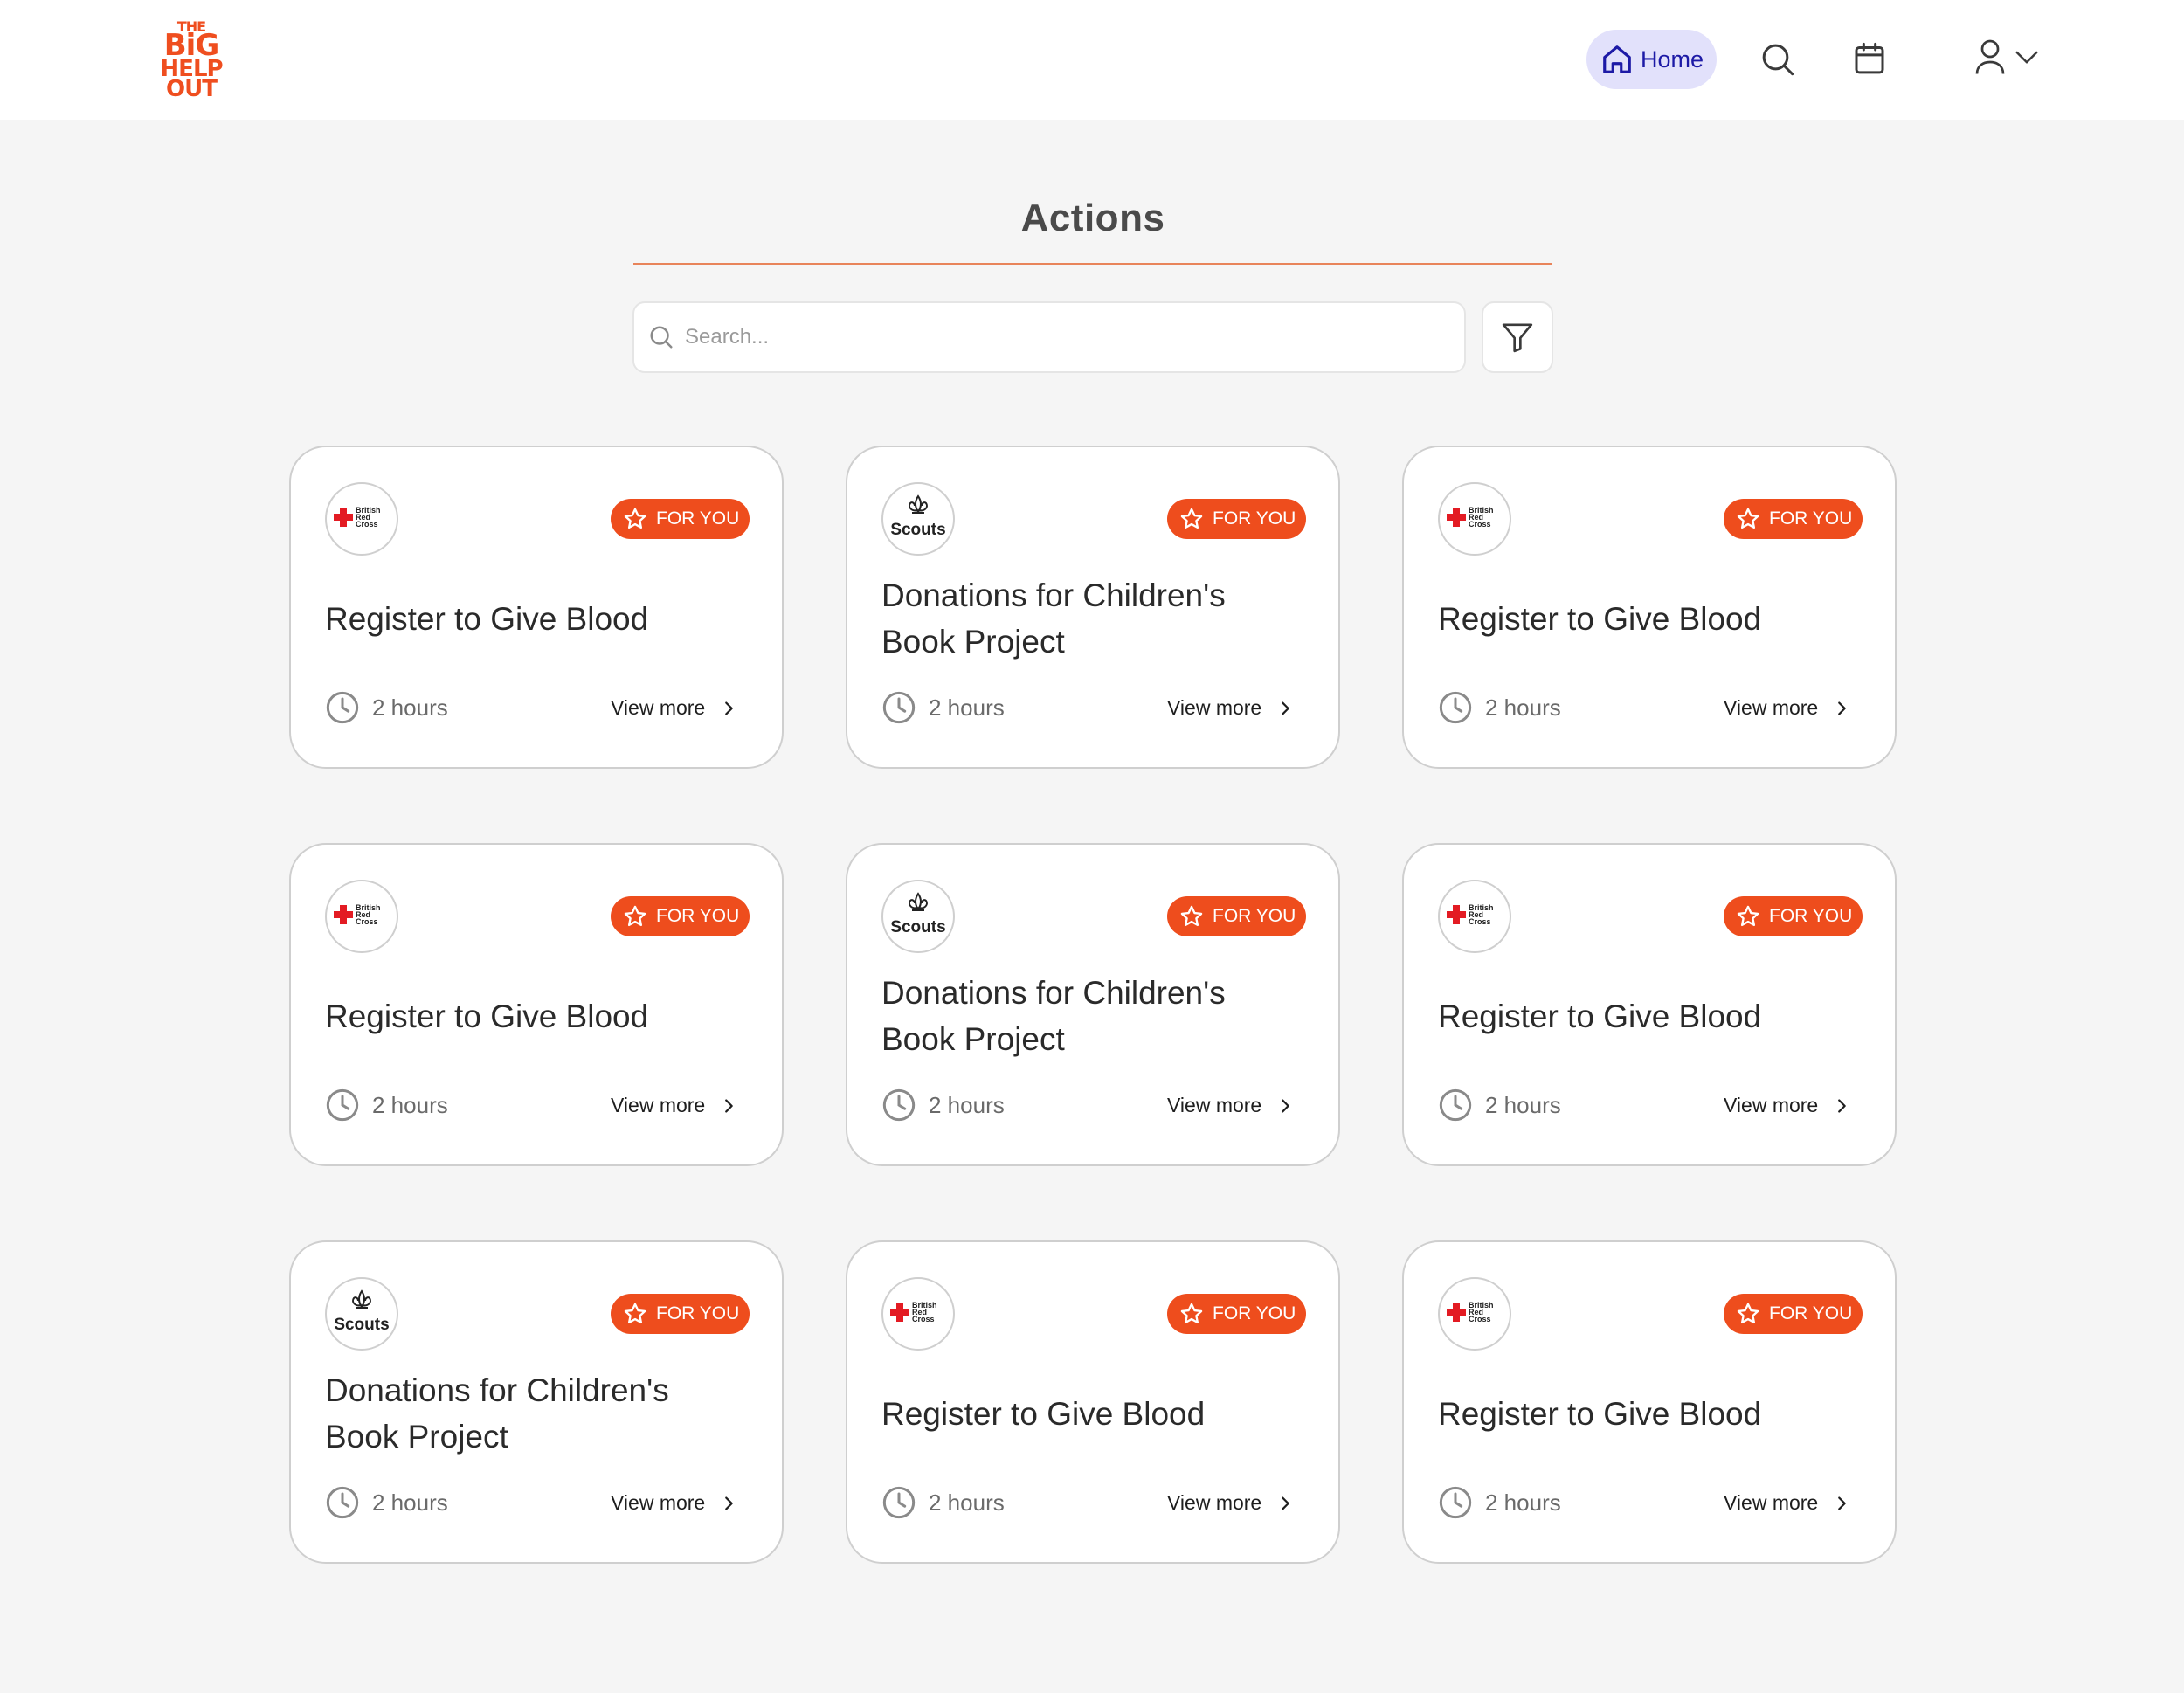 Image resolution: width=2184 pixels, height=1693 pixels. I want to click on top-navigation-bar: THE BiG HELP OUT Home, so click(1092, 60).